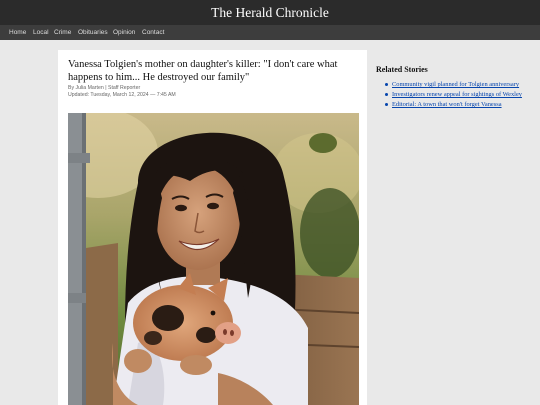 Image resolution: width=540 pixels, height=405 pixels. I want to click on nav-item-crime: Crime, so click(62, 32).